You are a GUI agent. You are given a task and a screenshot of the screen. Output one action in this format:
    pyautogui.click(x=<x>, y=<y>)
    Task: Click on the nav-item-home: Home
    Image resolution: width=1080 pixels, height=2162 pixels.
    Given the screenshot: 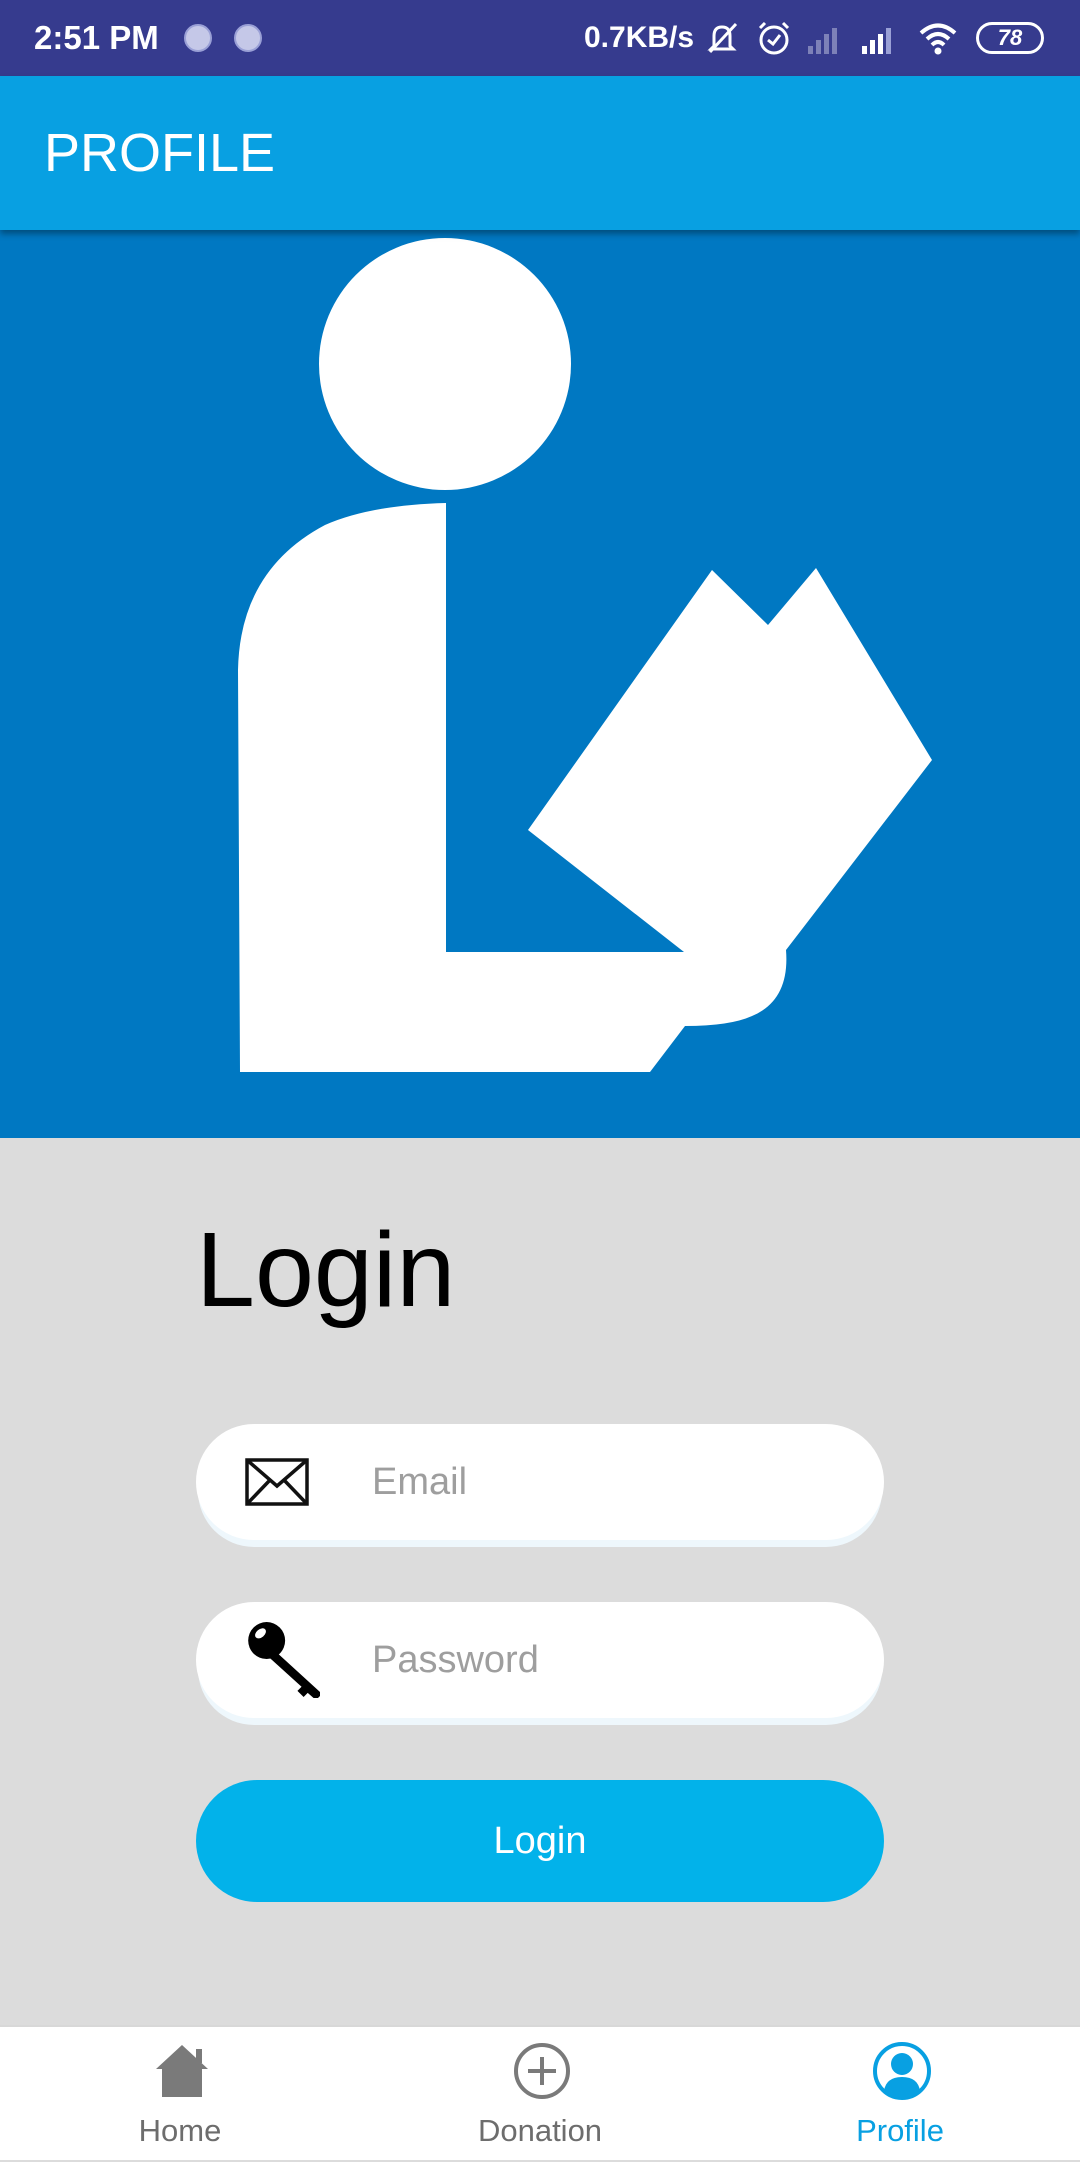 What is the action you would take?
    pyautogui.click(x=180, y=2094)
    